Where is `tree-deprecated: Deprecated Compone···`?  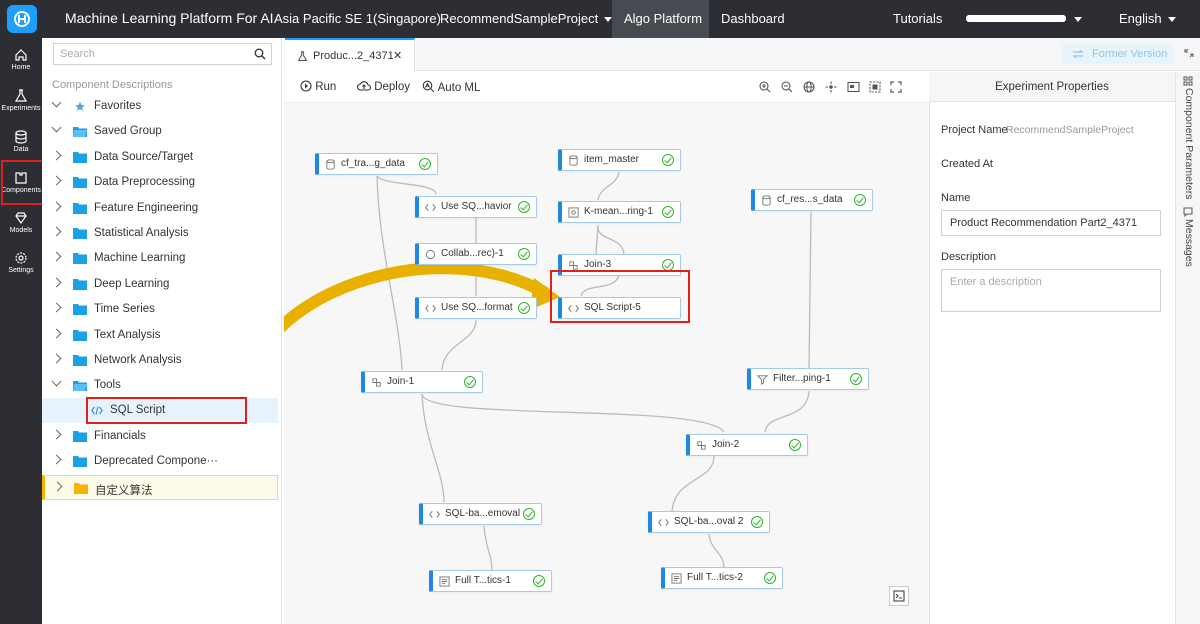 tree-deprecated: Deprecated Compone··· is located at coordinates (160, 461).